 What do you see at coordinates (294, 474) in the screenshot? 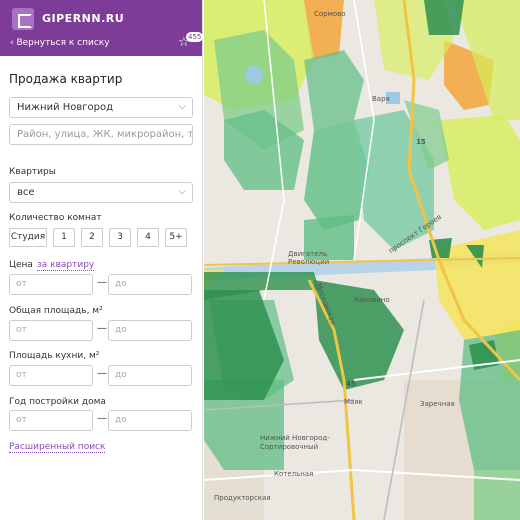
I see `map-label-kotelnaya: Котельная` at bounding box center [294, 474].